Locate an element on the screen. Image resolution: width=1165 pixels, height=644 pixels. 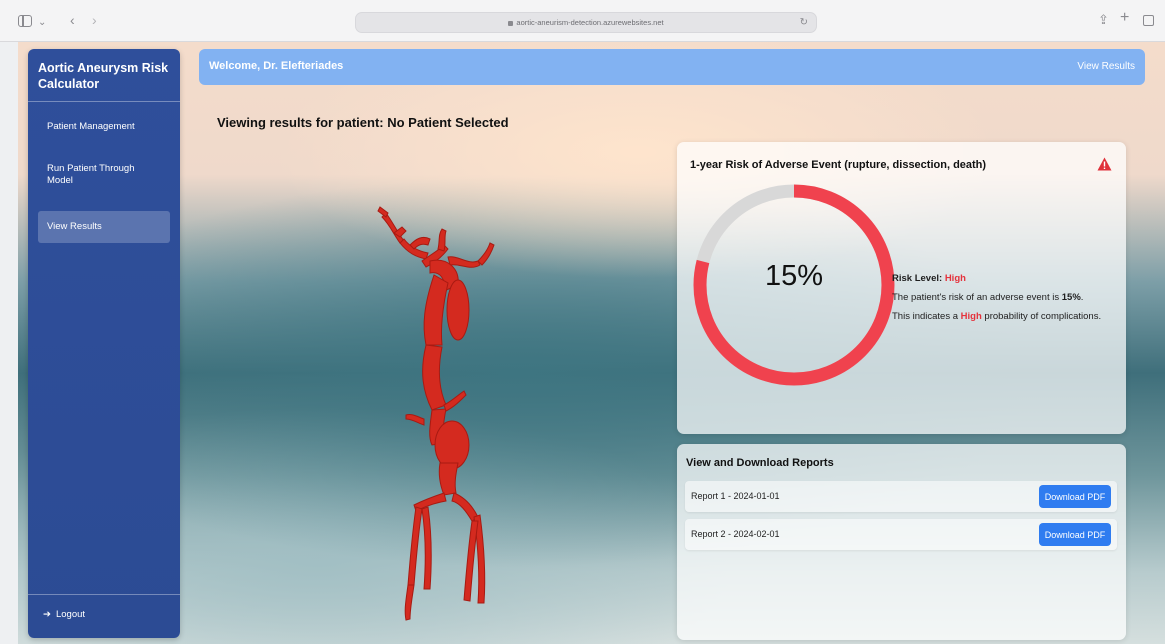
risk-level-line: Risk Level: High is located at coordinates (1004, 279).